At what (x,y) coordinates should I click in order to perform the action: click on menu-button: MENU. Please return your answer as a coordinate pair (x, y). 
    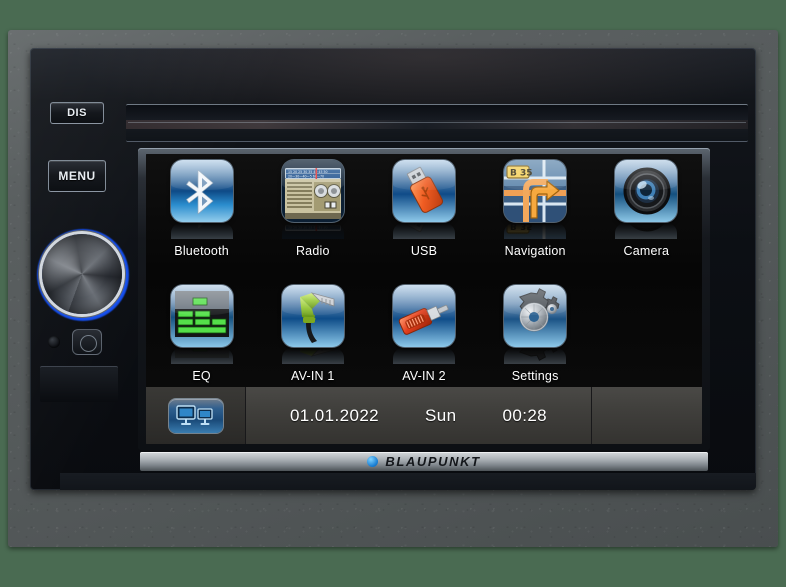
    Looking at the image, I should click on (77, 176).